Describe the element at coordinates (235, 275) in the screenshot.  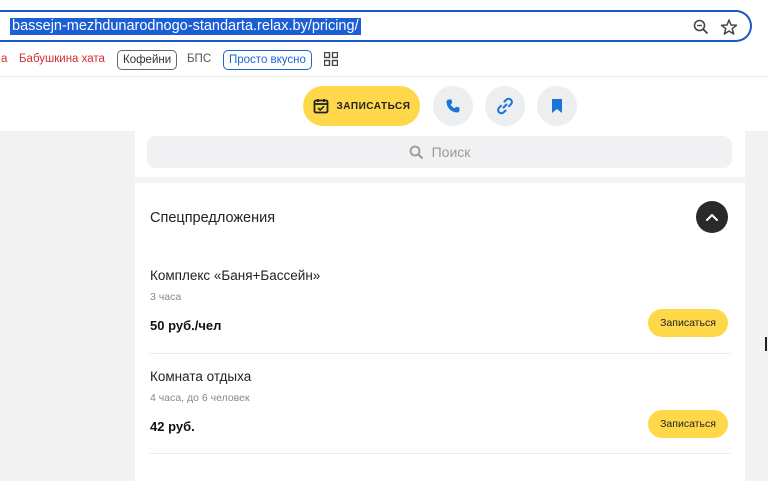
I see `offer-name: Комплекс «Баня+Бассейн»` at that location.